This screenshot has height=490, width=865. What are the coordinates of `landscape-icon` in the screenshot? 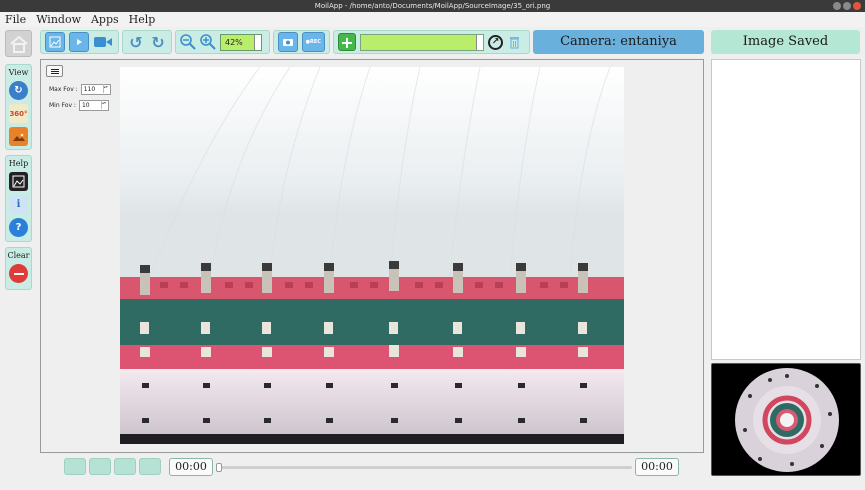 It's located at (18, 136).